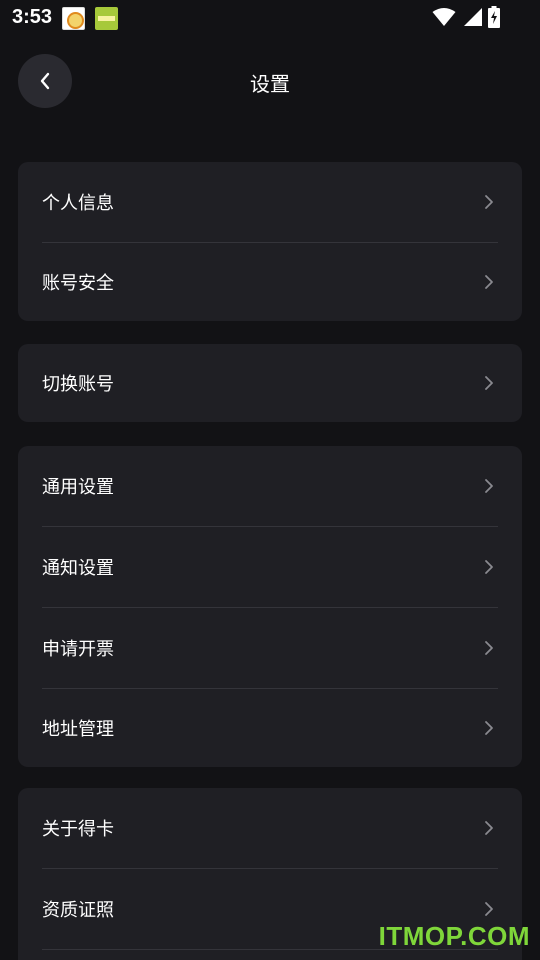  What do you see at coordinates (73, 18) in the screenshot?
I see `app-icon-yc` at bounding box center [73, 18].